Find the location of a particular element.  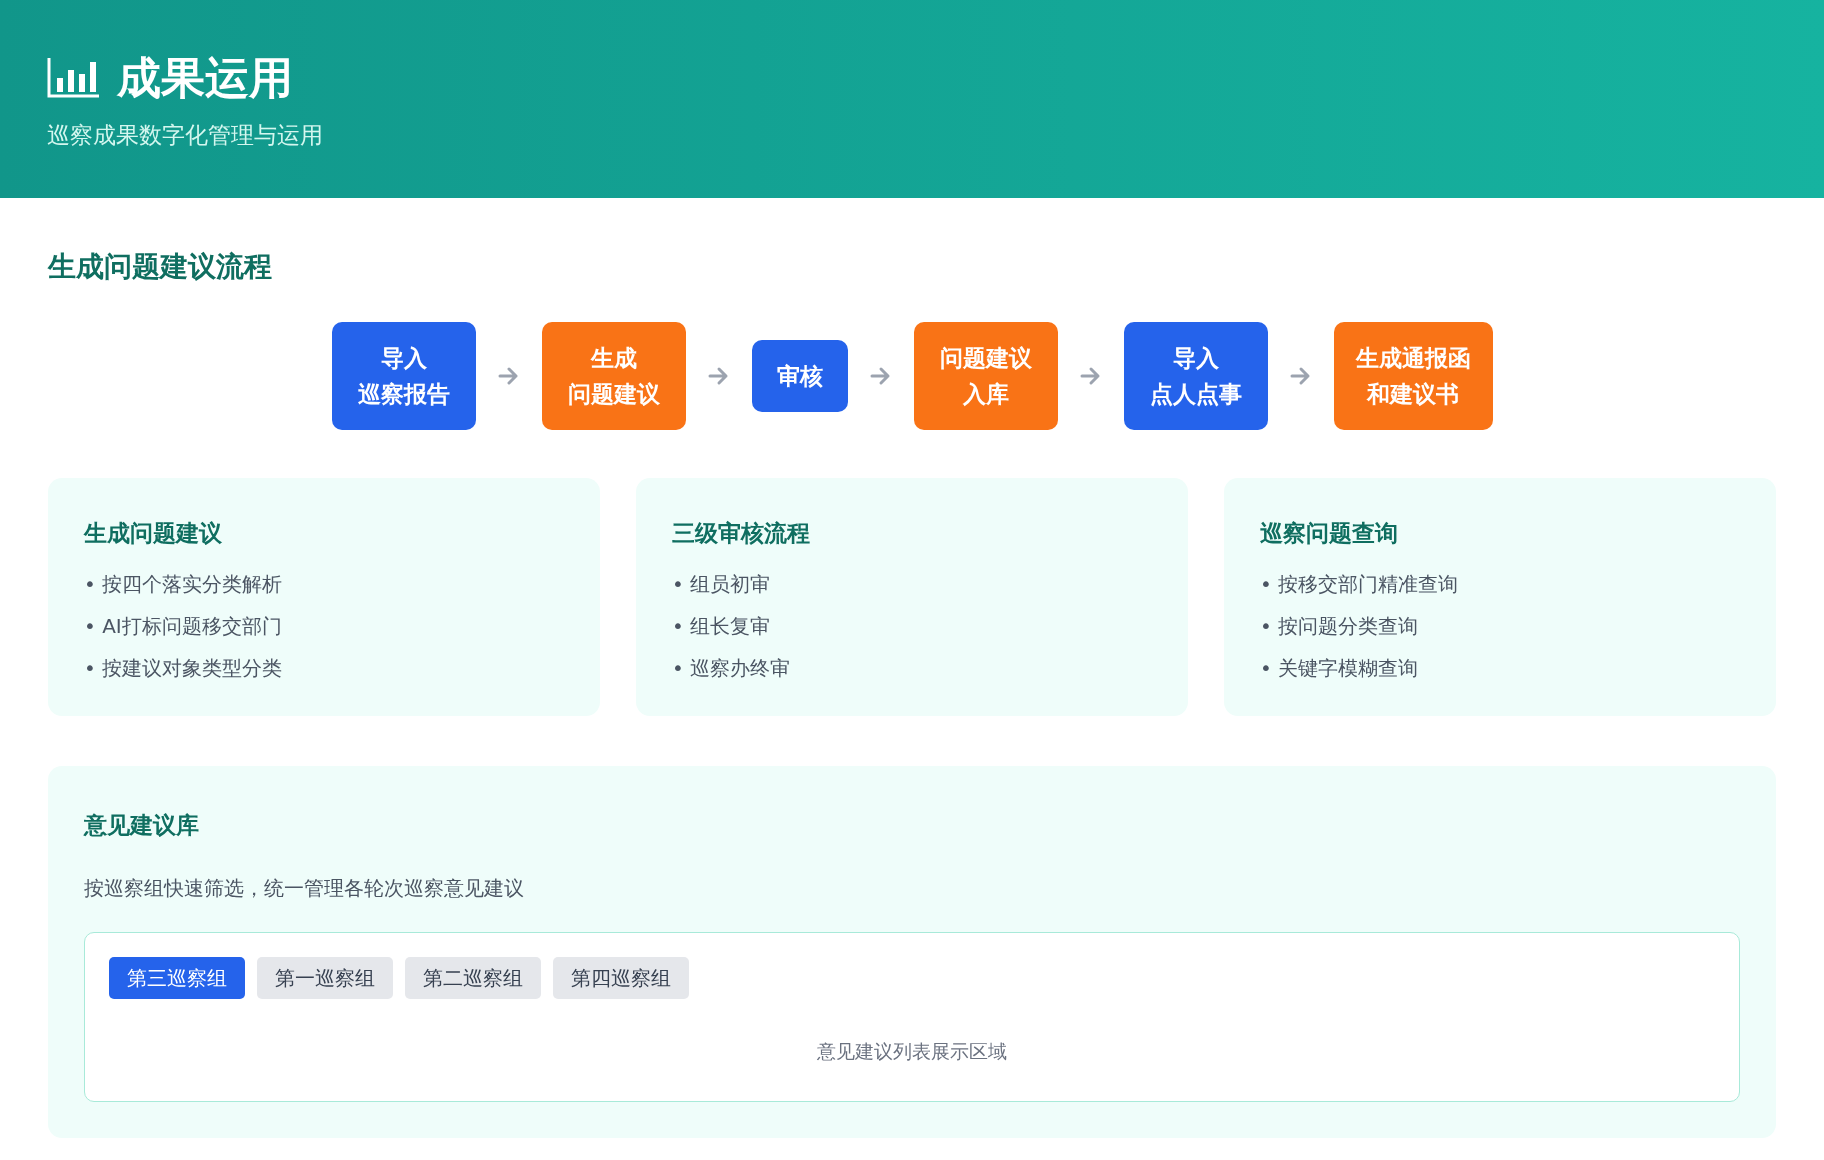

flow-step: 审核 is located at coordinates (799, 376).